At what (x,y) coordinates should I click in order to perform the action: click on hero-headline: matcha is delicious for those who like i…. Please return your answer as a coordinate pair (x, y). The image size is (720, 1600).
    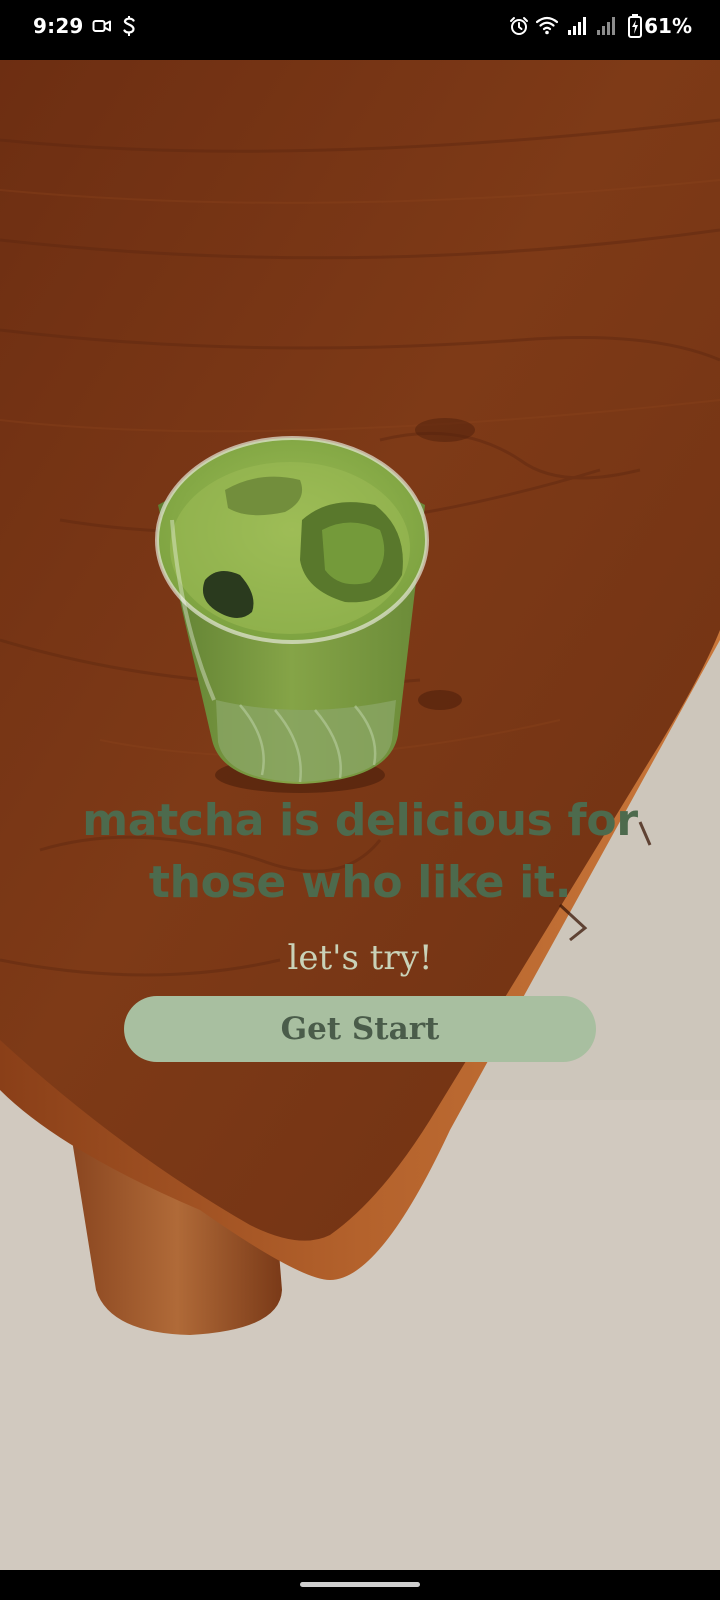
    Looking at the image, I should click on (360, 851).